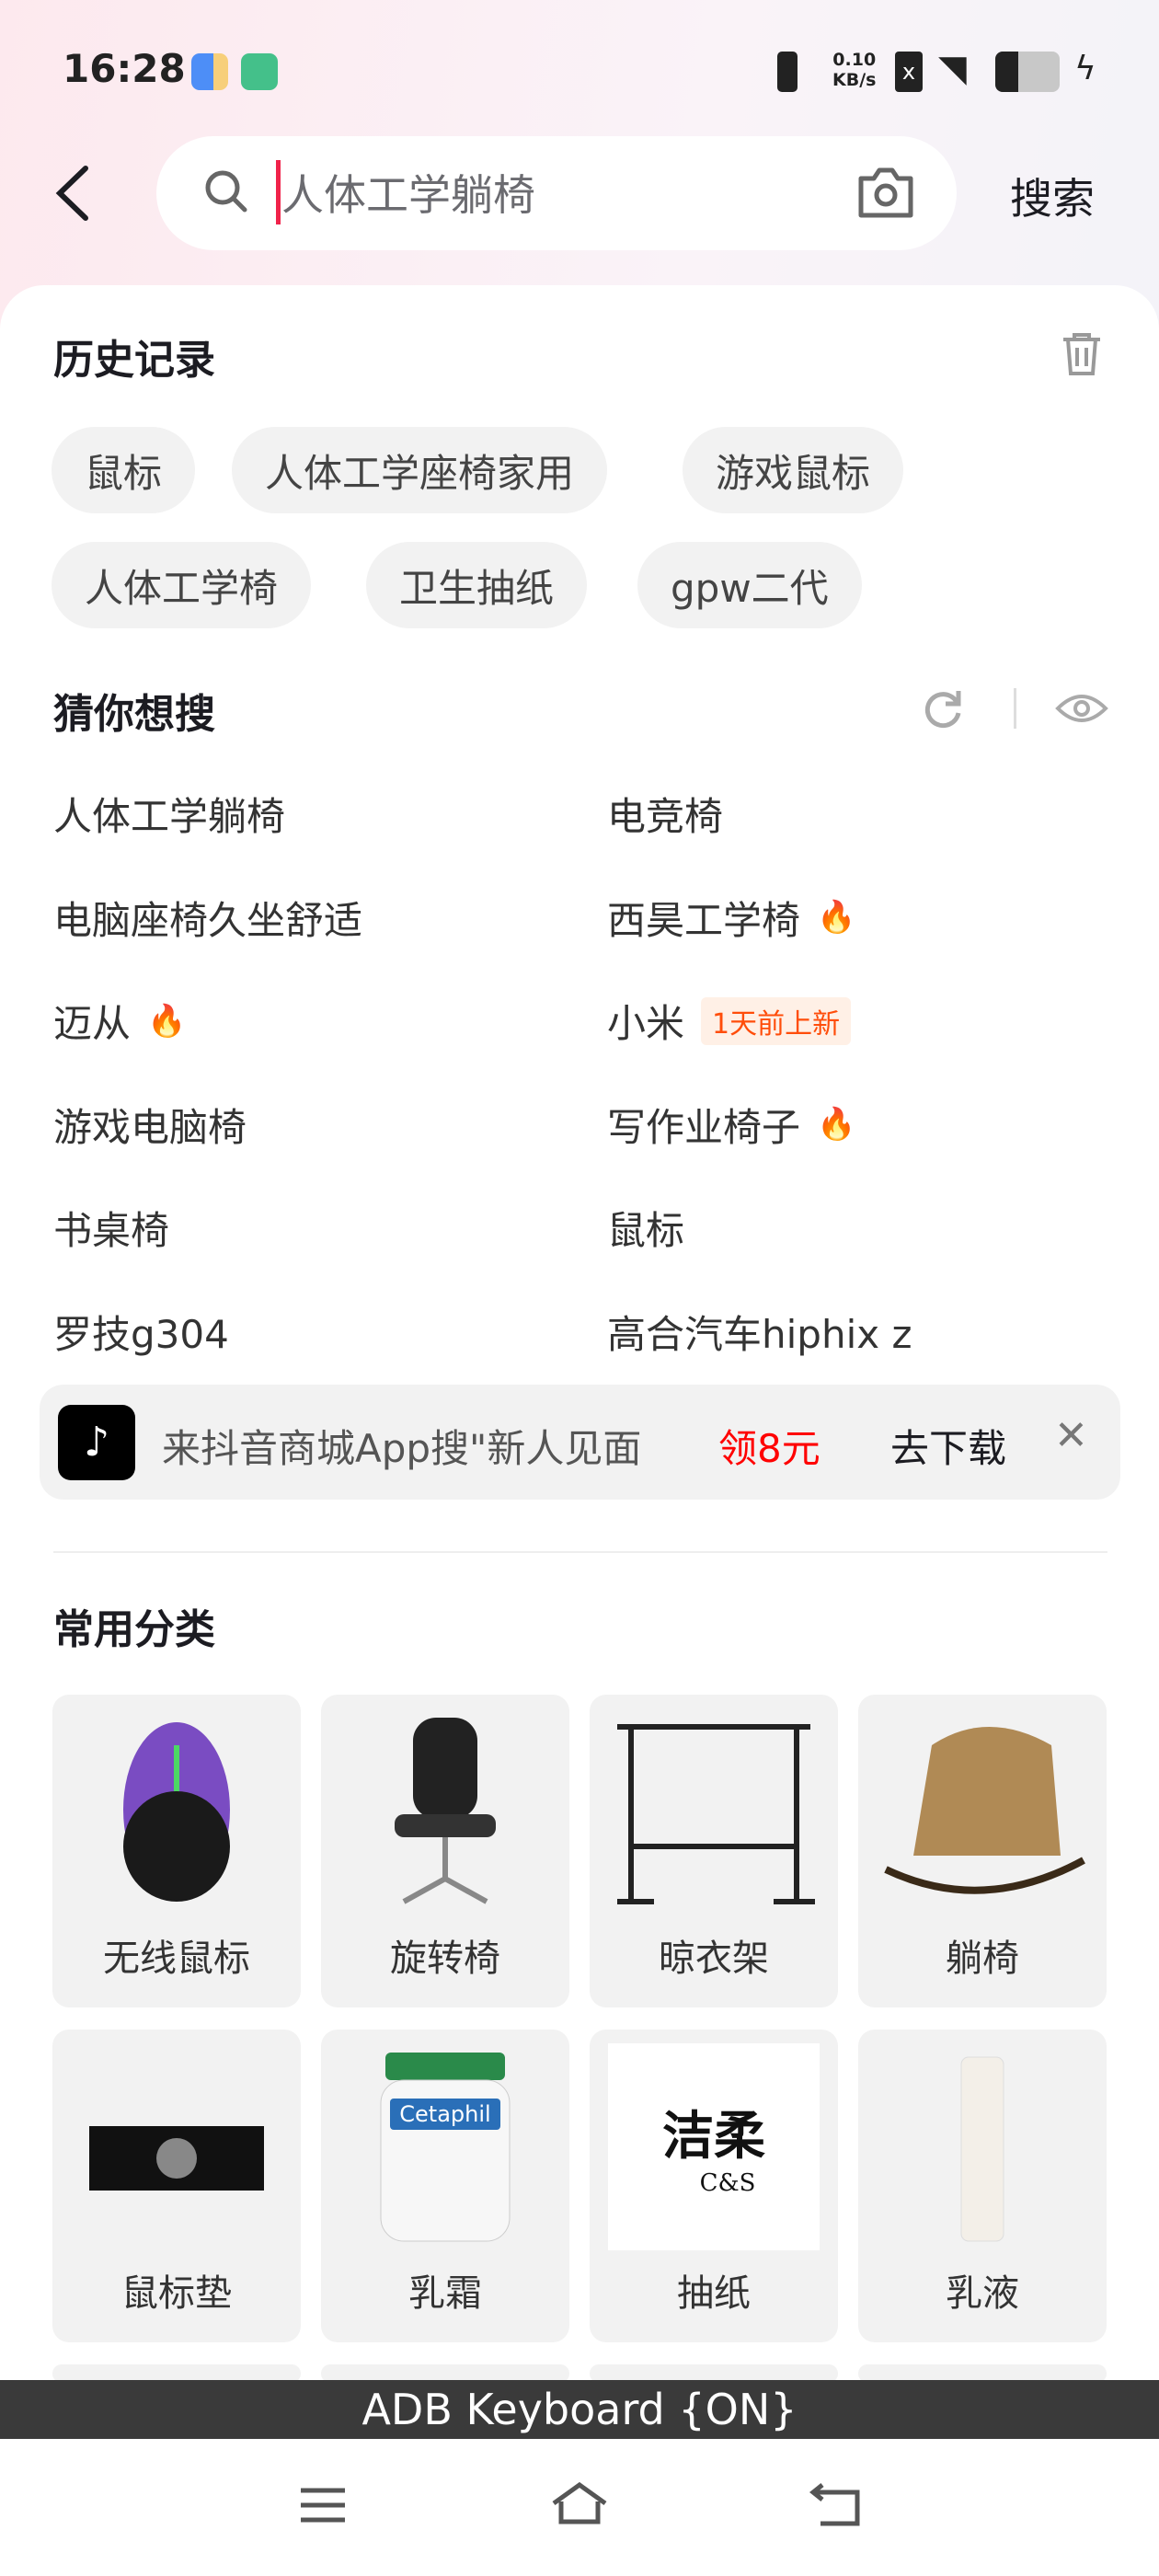 Image resolution: width=1159 pixels, height=2576 pixels. I want to click on category-tile: 晾衣架, so click(714, 1851).